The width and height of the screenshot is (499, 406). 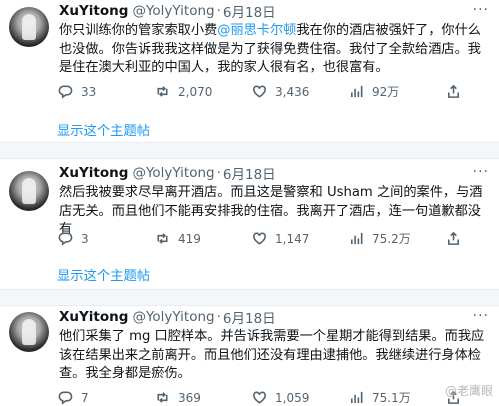 What do you see at coordinates (385, 91) in the screenshot?
I see `views-count: 92万` at bounding box center [385, 91].